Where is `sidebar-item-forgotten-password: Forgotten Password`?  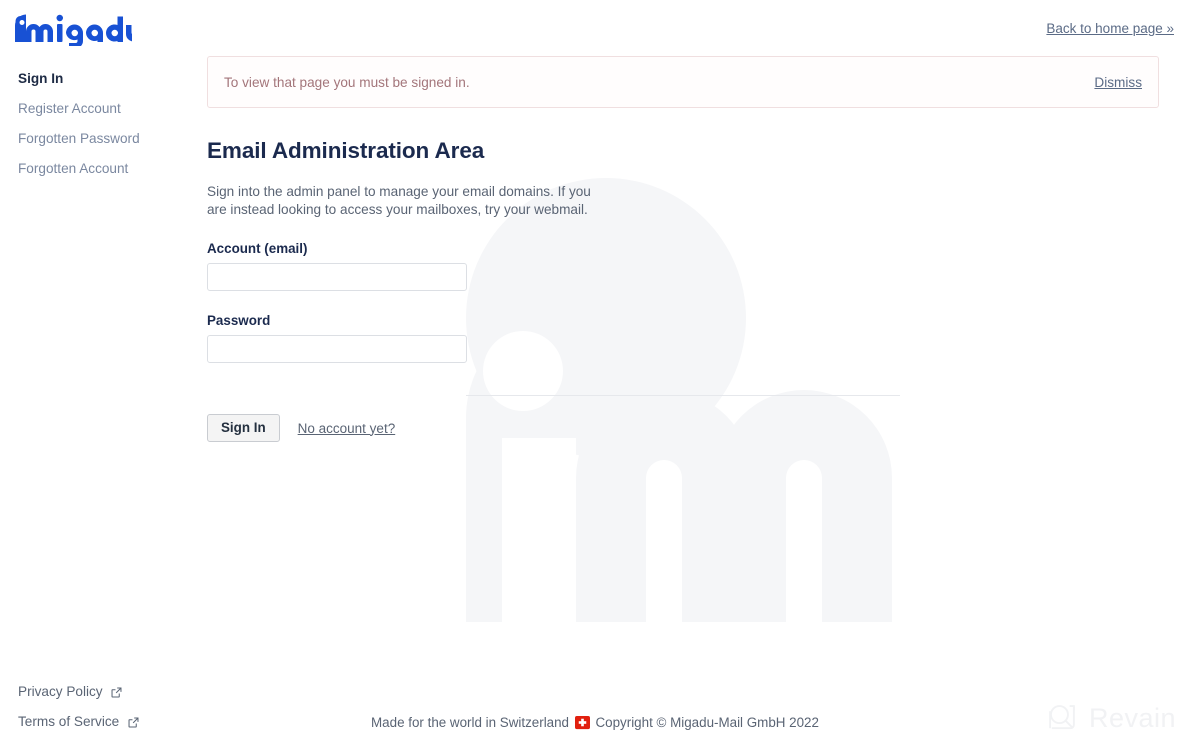
sidebar-item-forgotten-password: Forgotten Password is located at coordinates (95, 139).